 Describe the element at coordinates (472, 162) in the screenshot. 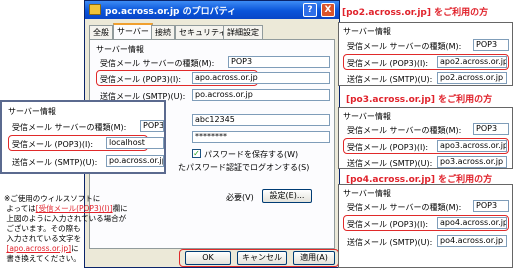

I see `outgoing-server-input: po3.across.or.jp` at that location.